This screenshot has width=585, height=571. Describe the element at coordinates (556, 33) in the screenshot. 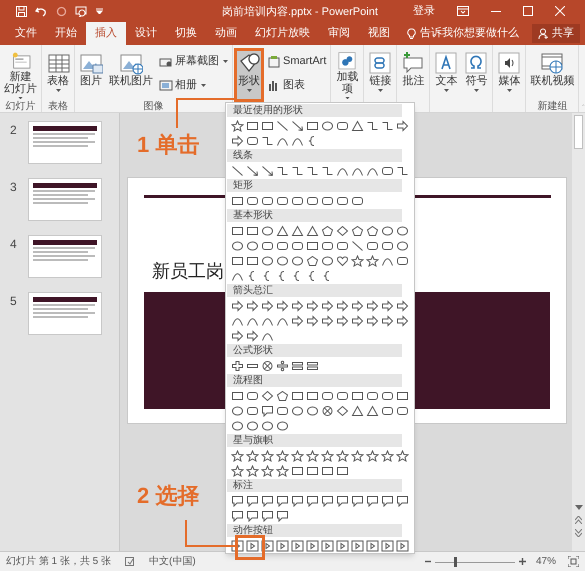

I see `share-button: 共享` at that location.